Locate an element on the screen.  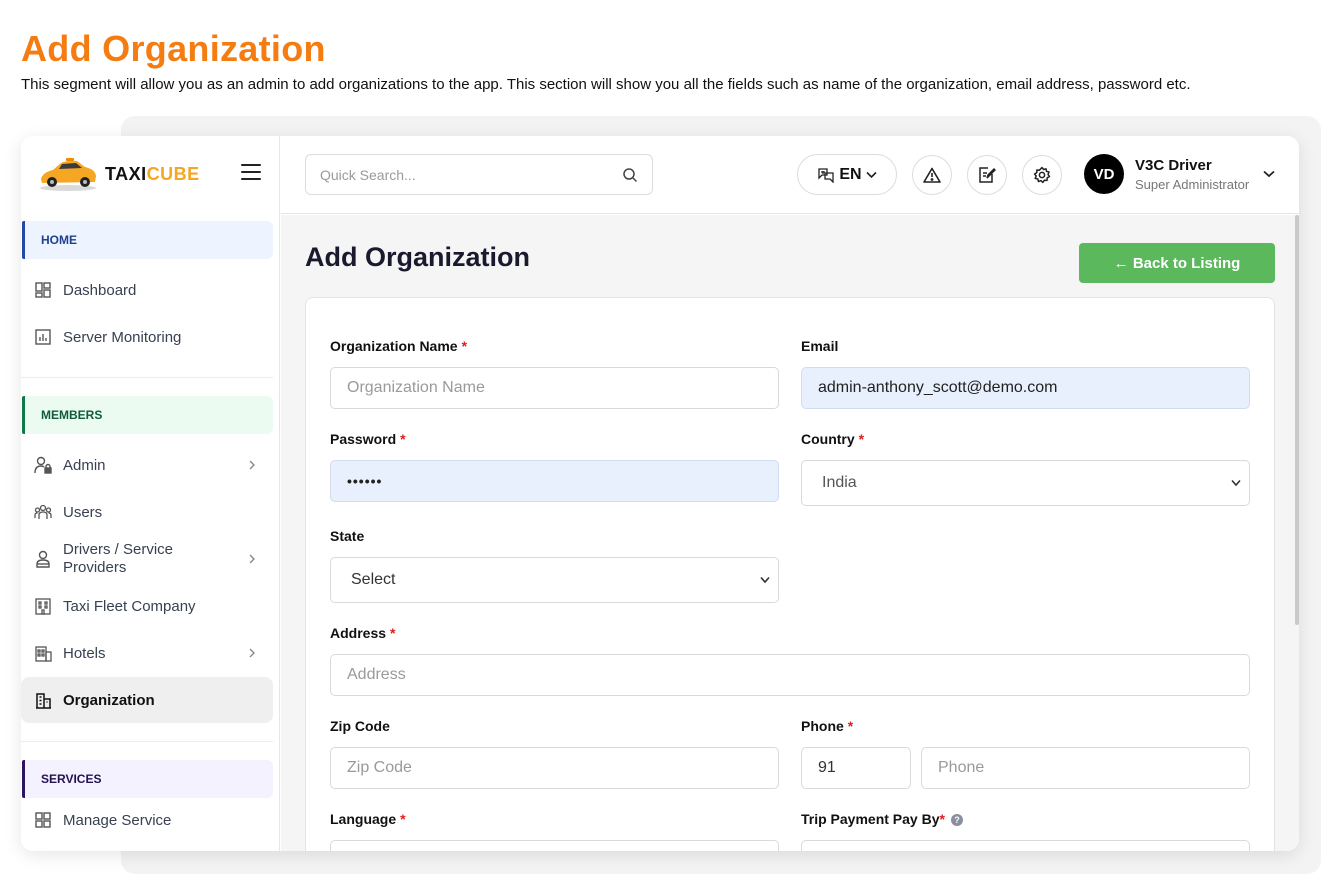
country-label: Country * is located at coordinates (833, 439).